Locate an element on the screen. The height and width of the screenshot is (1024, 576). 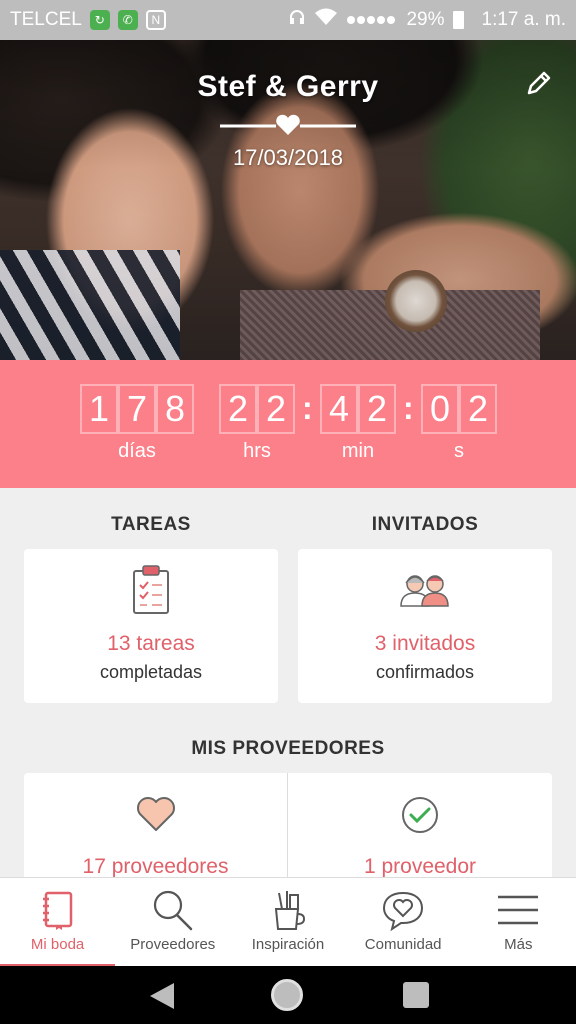
guests-title: INVITADOS is located at coordinates (425, 524).